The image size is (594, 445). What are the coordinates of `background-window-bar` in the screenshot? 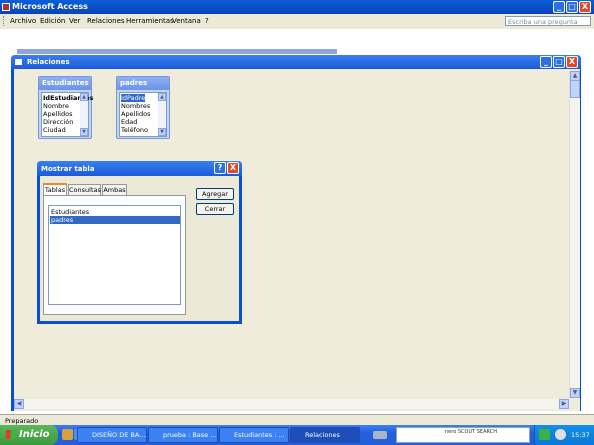 It's located at (177, 51).